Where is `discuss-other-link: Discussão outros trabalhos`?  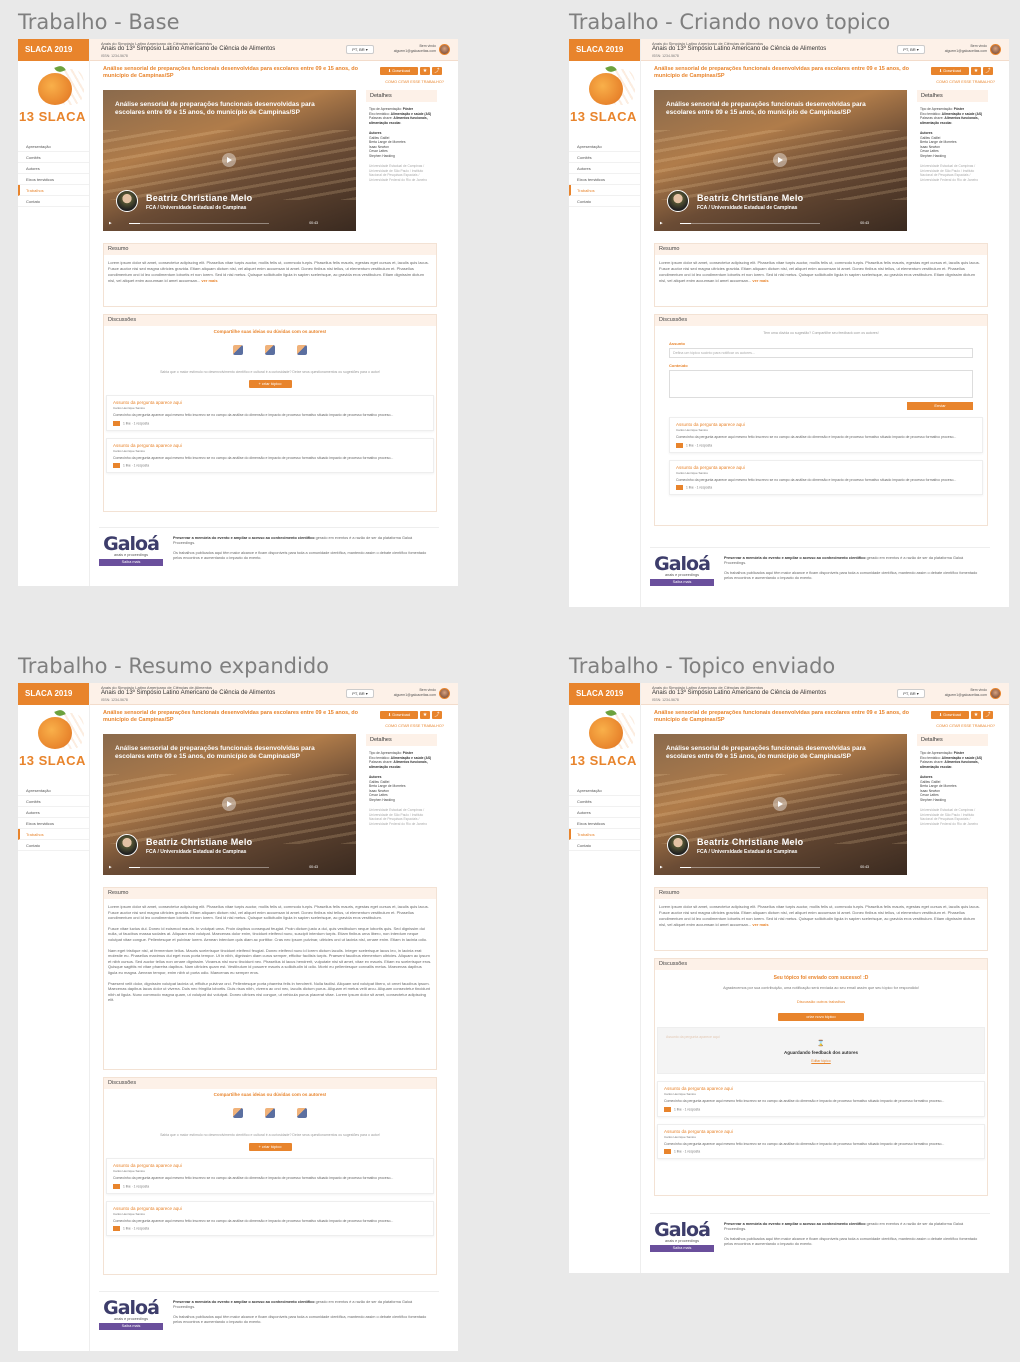
discuss-other-link: Discussão outros trabalhos is located at coordinates (821, 1001).